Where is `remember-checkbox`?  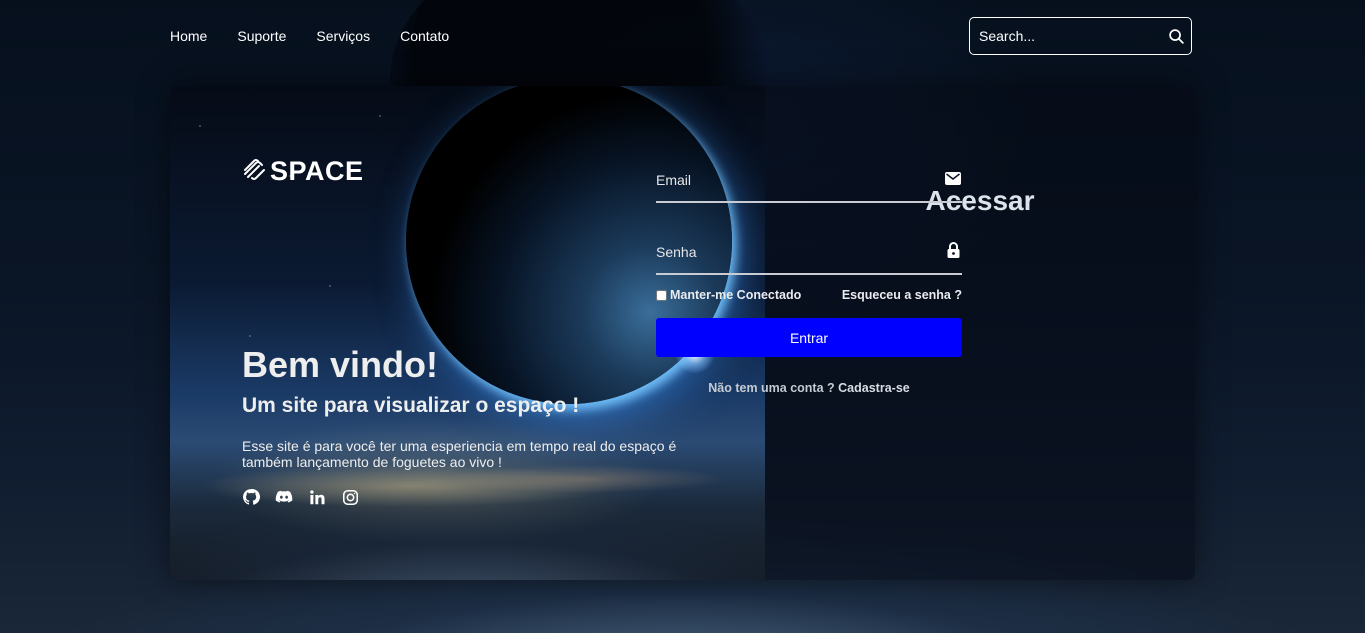 remember-checkbox is located at coordinates (661, 295).